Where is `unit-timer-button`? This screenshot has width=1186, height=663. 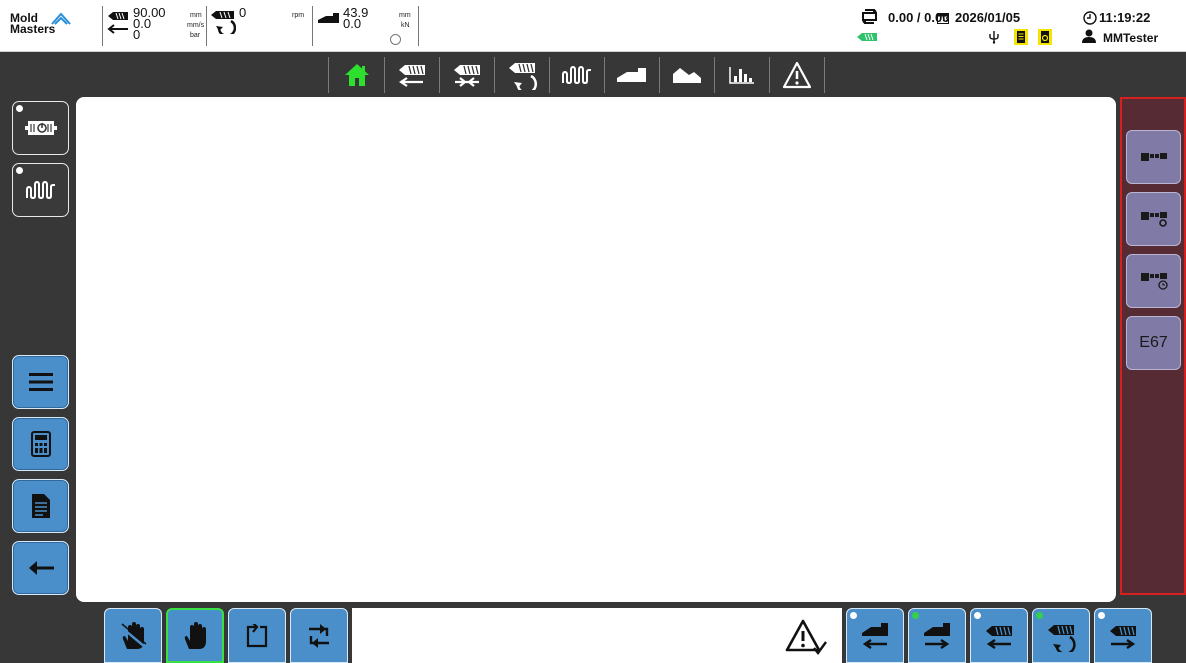 unit-timer-button is located at coordinates (1153, 281).